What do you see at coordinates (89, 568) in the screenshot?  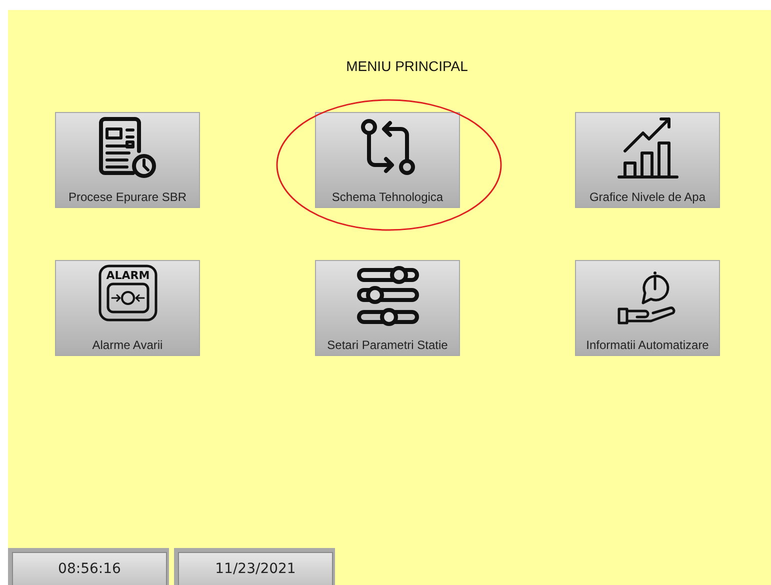 I see `time-display: 08:56:16` at bounding box center [89, 568].